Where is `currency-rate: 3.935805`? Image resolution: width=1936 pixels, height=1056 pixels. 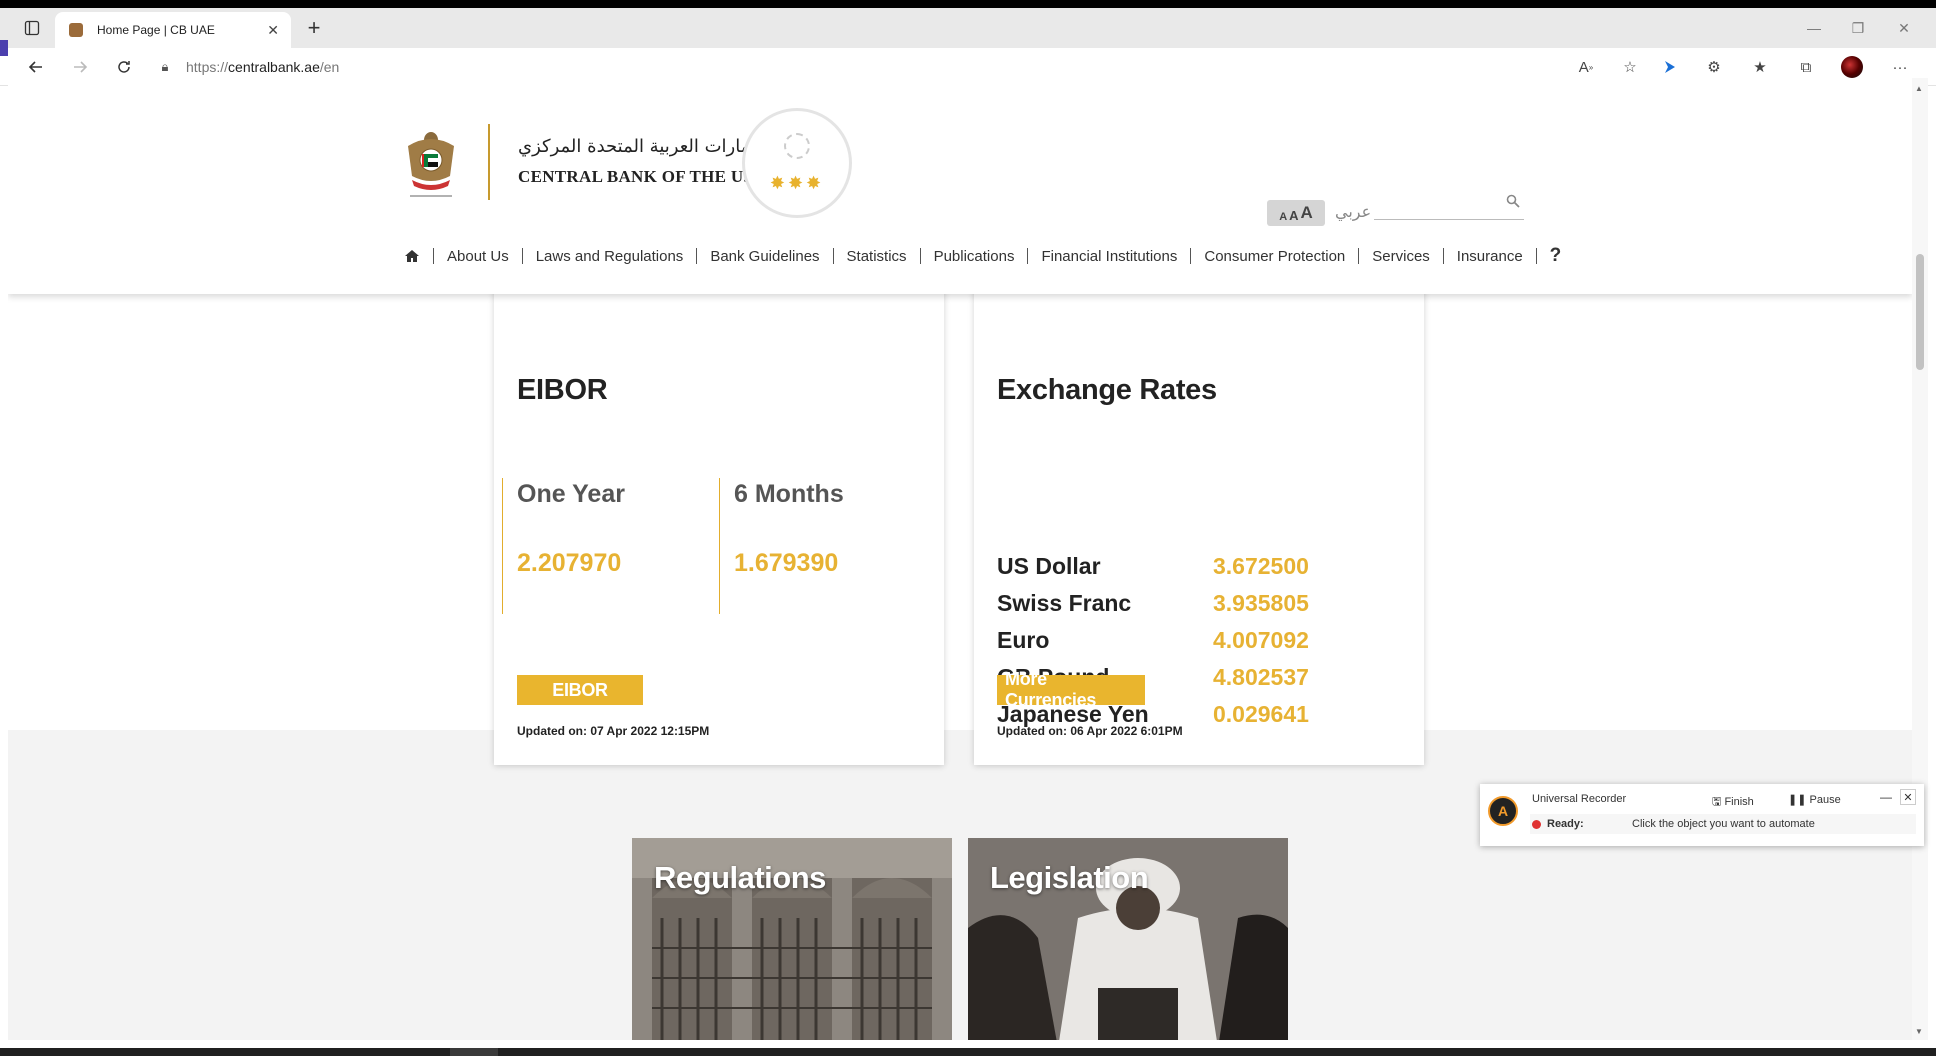 currency-rate: 3.935805 is located at coordinates (1261, 603).